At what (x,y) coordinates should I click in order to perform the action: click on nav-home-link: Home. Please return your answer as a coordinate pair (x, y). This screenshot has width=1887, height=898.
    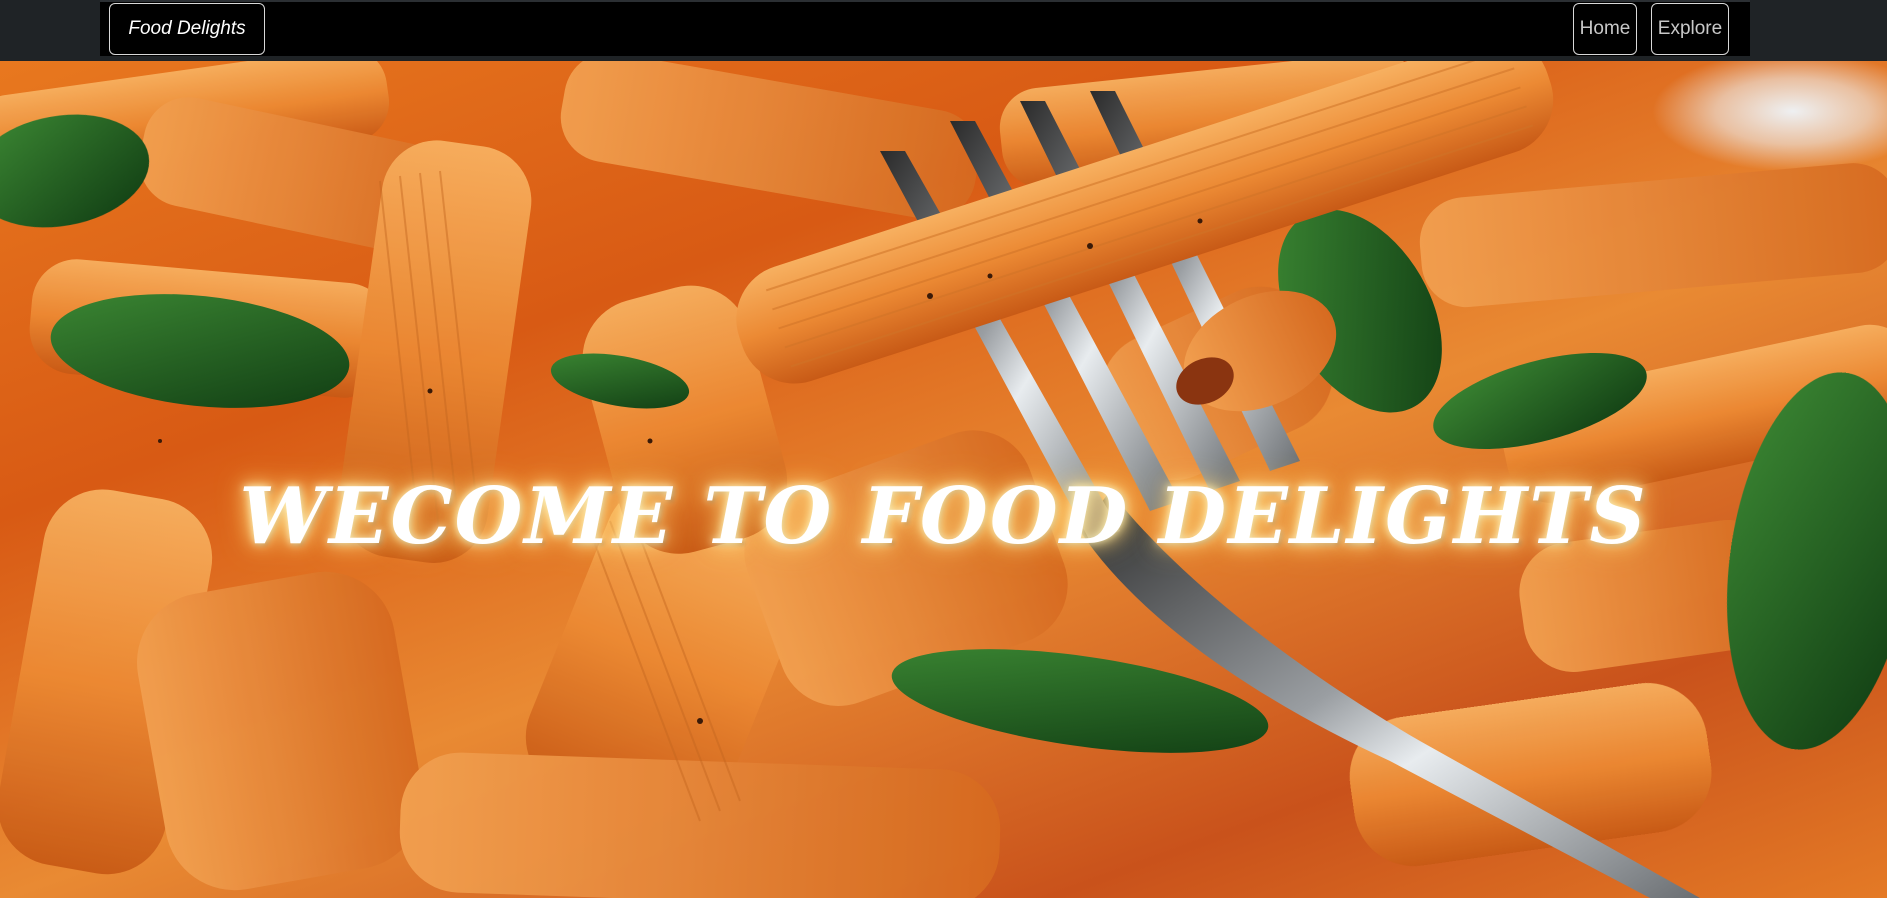
    Looking at the image, I should click on (1605, 29).